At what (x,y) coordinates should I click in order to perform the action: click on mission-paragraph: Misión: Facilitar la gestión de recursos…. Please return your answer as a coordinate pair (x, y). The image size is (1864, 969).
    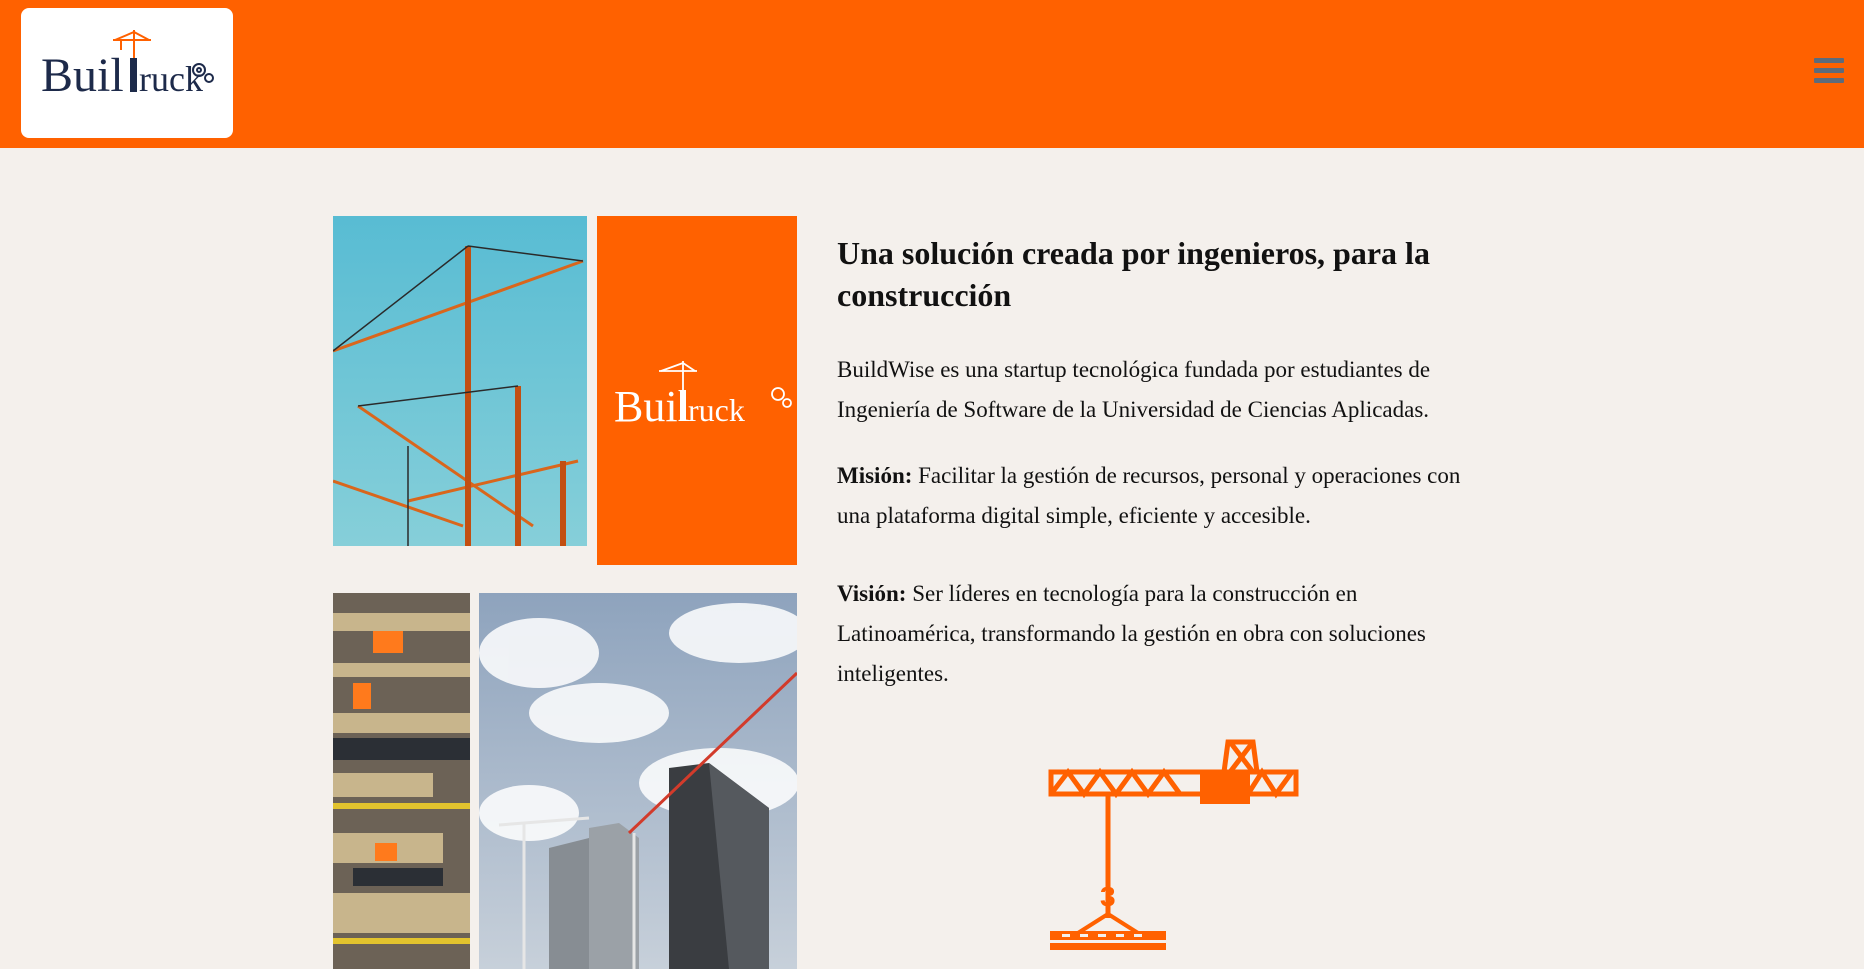
    Looking at the image, I should click on (1167, 496).